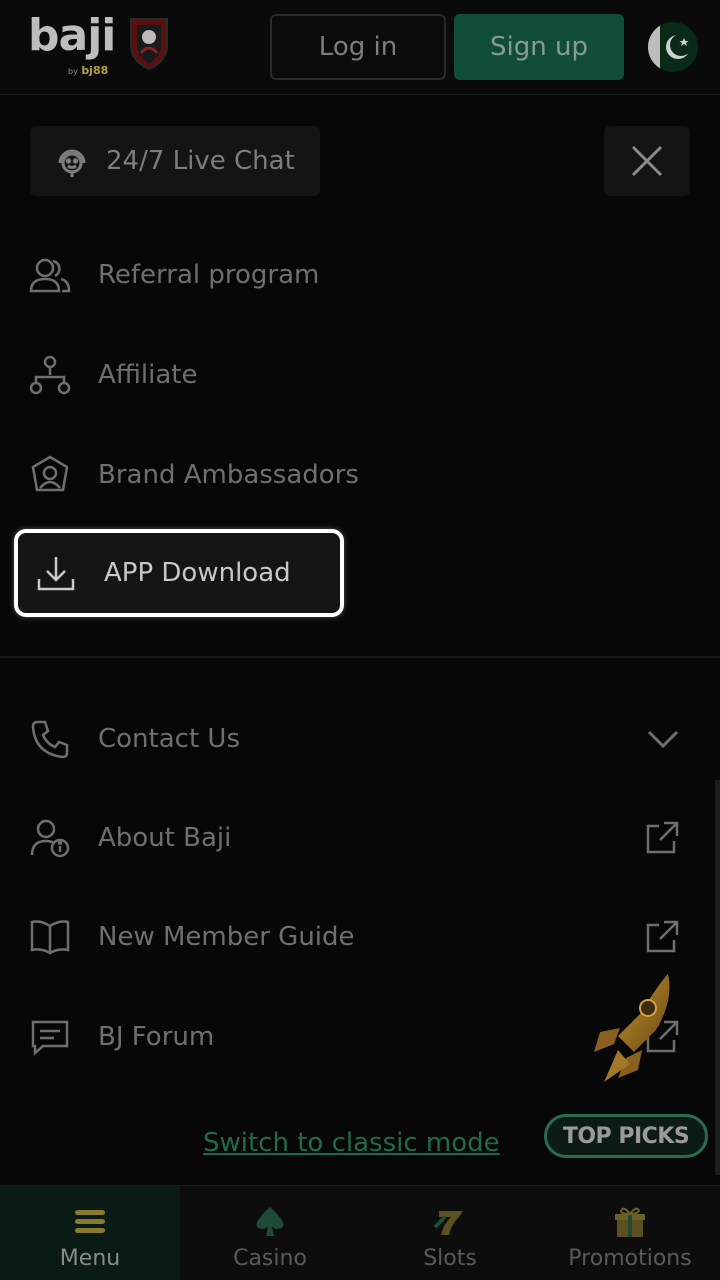  I want to click on menu-item-label: New Member Guide, so click(226, 937).